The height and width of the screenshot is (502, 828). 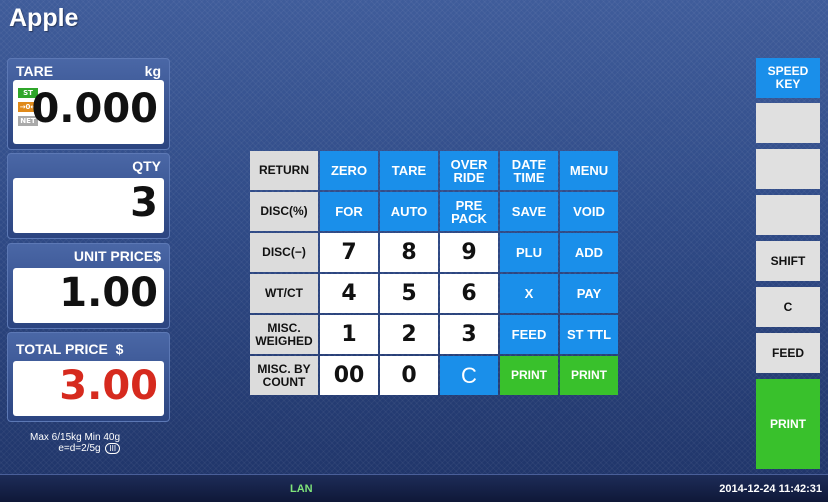 I want to click on key-add: ADD, so click(x=589, y=252).